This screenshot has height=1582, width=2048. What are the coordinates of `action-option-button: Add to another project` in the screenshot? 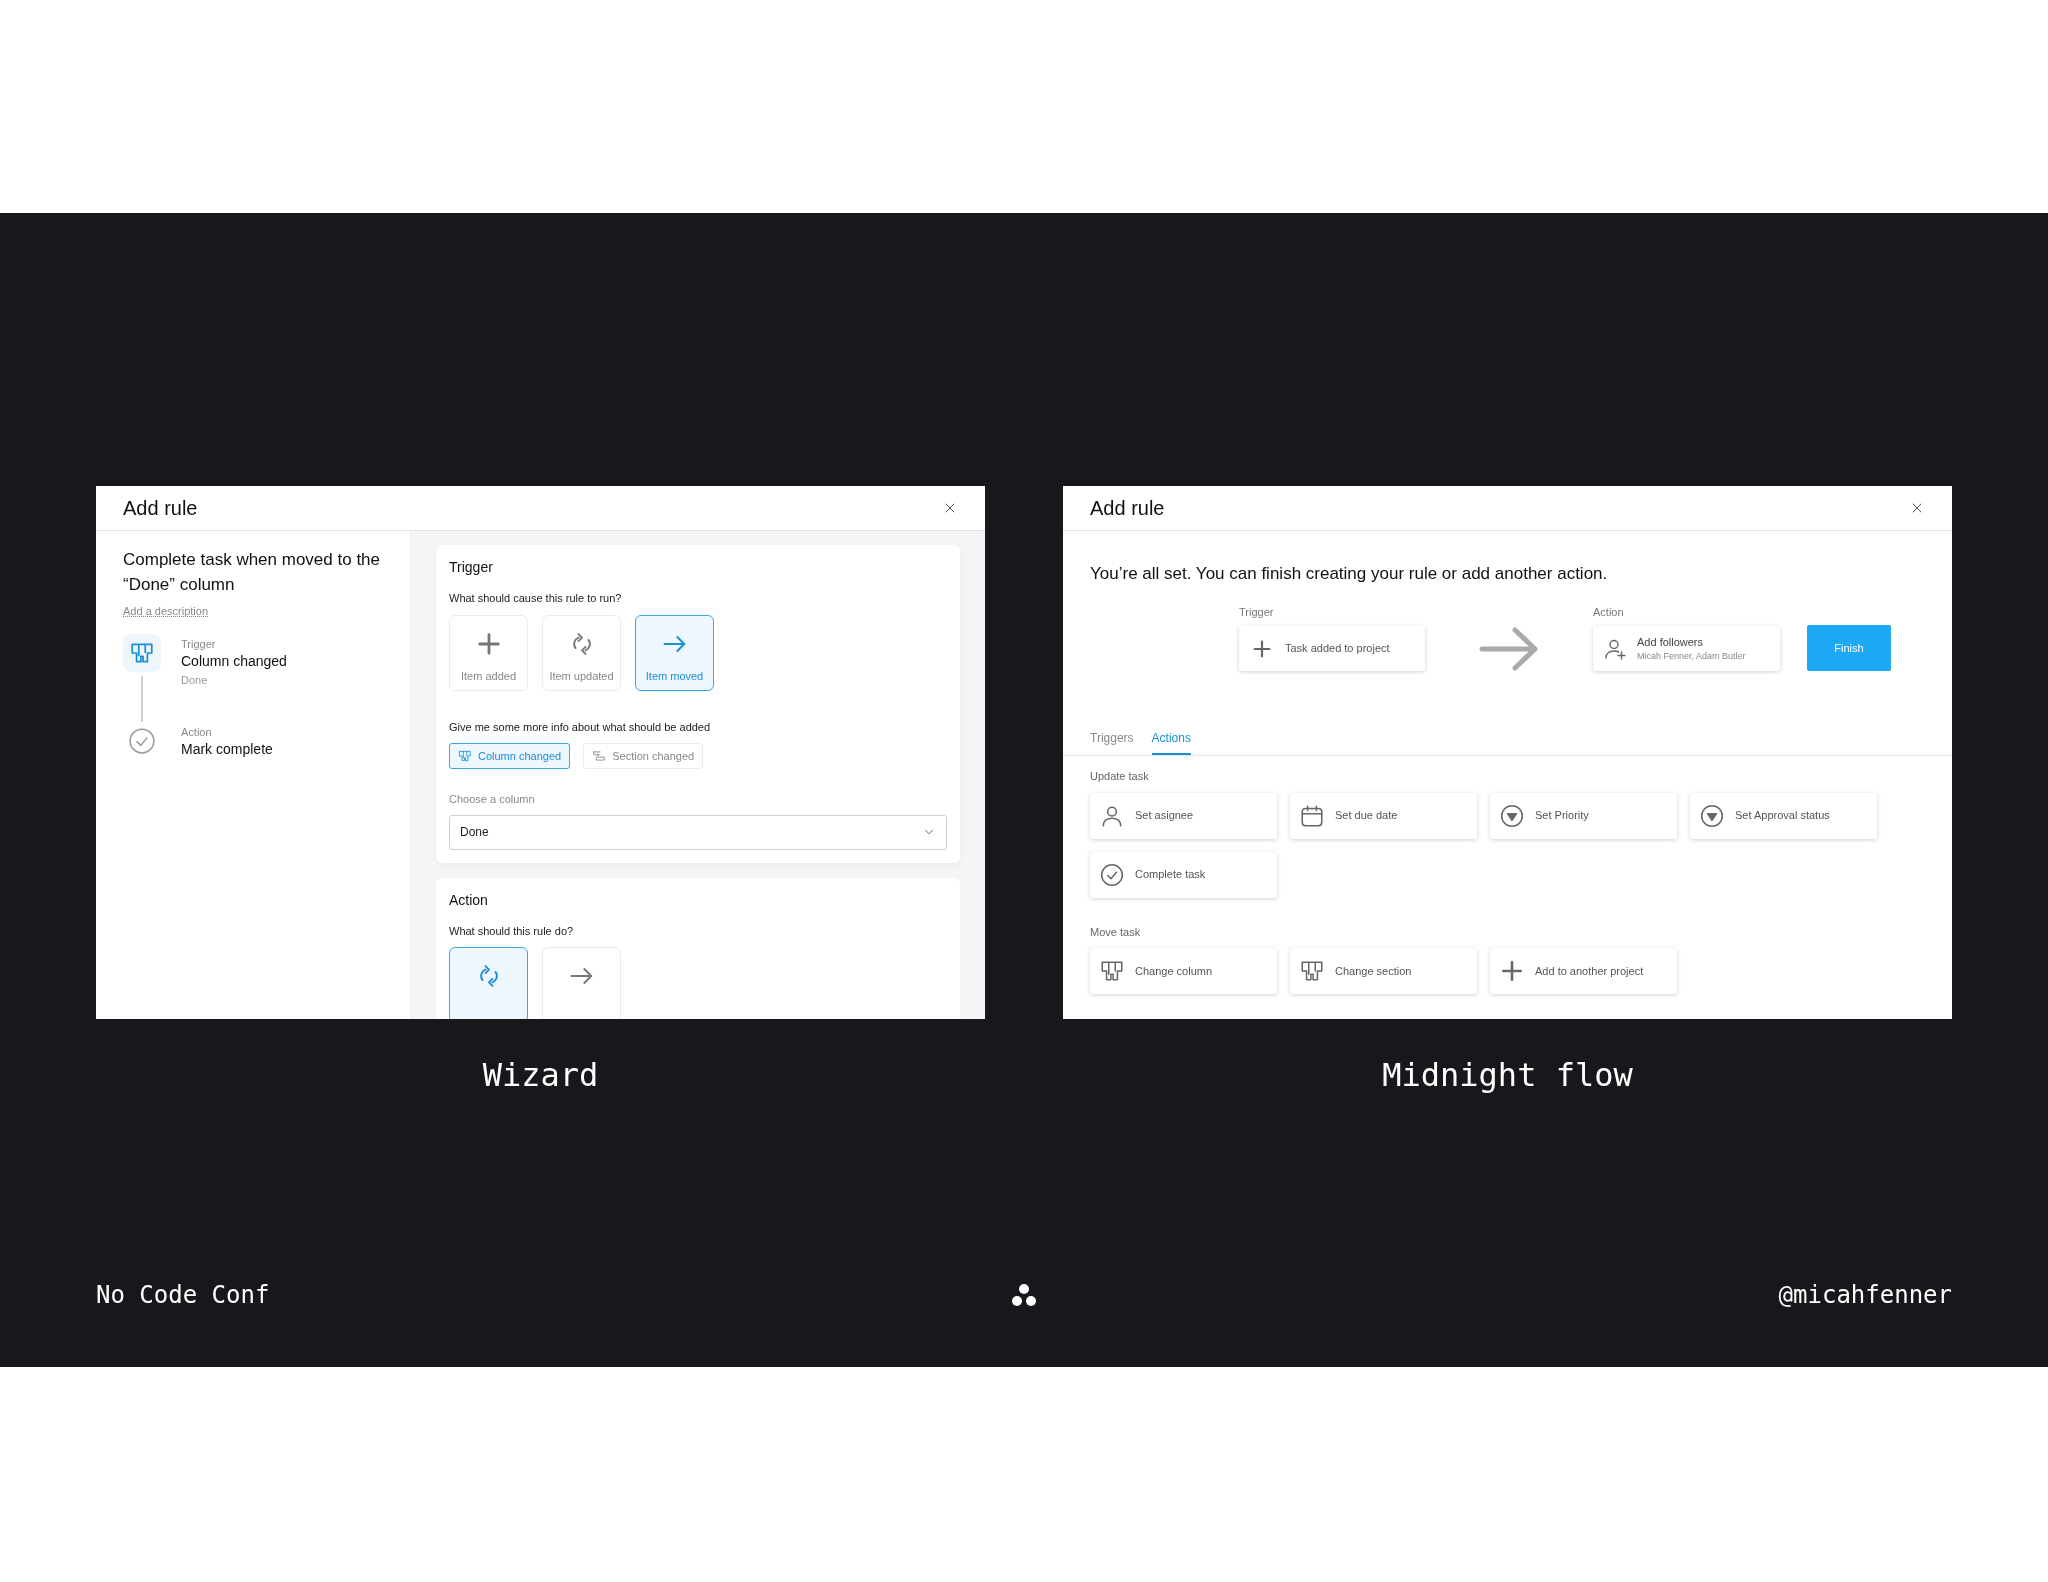 It's located at (1583, 971).